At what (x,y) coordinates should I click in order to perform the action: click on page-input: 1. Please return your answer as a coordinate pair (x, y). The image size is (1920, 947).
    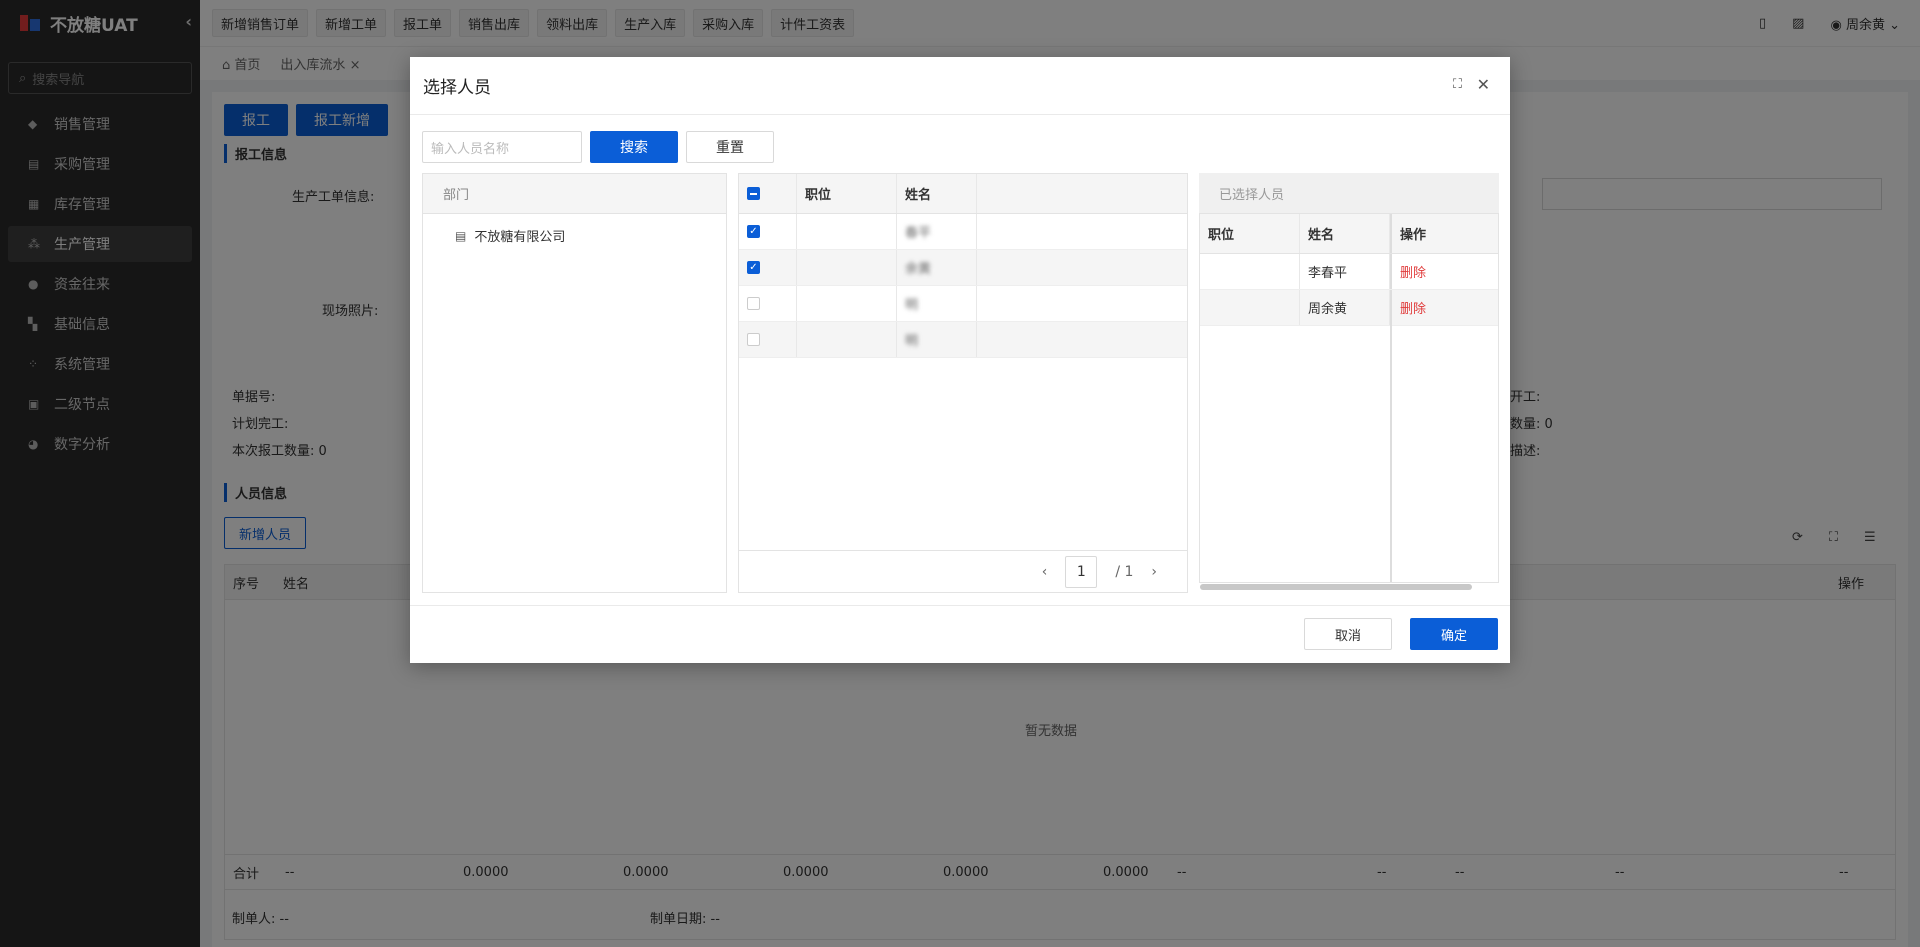
    Looking at the image, I should click on (1081, 571).